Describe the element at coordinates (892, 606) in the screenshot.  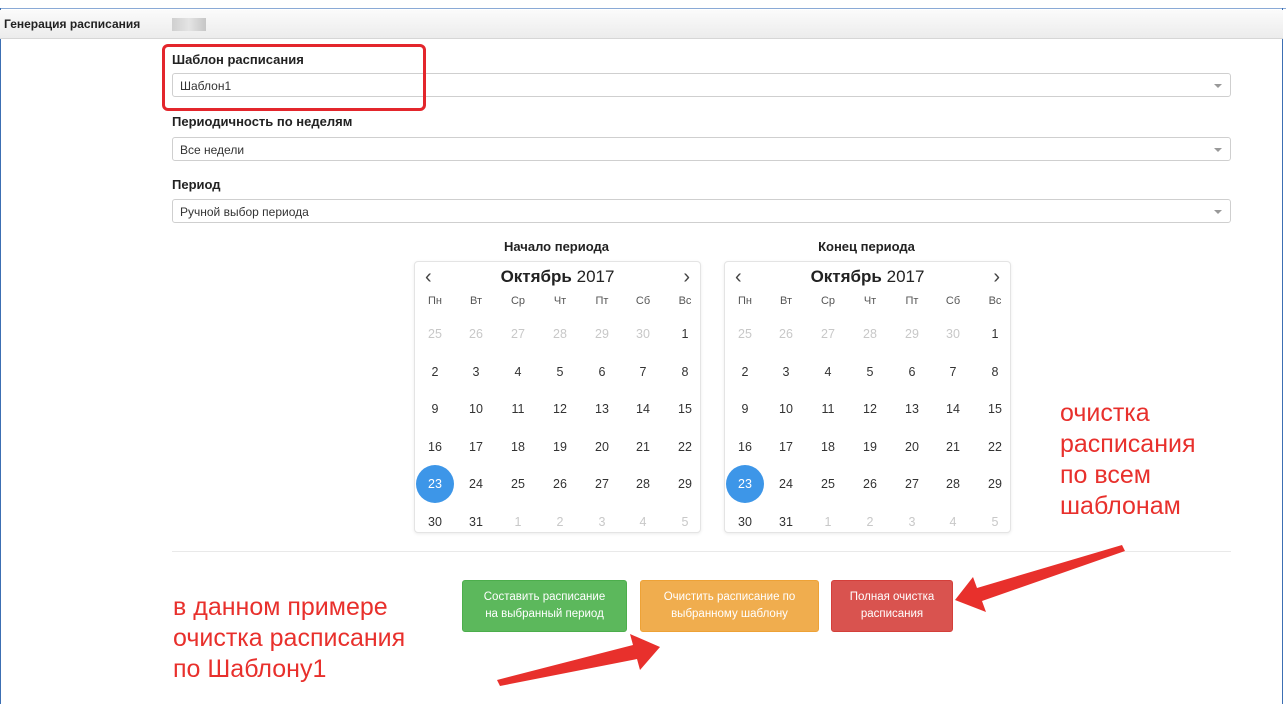
I see `clear-all-button: Полная очистка расписания` at that location.